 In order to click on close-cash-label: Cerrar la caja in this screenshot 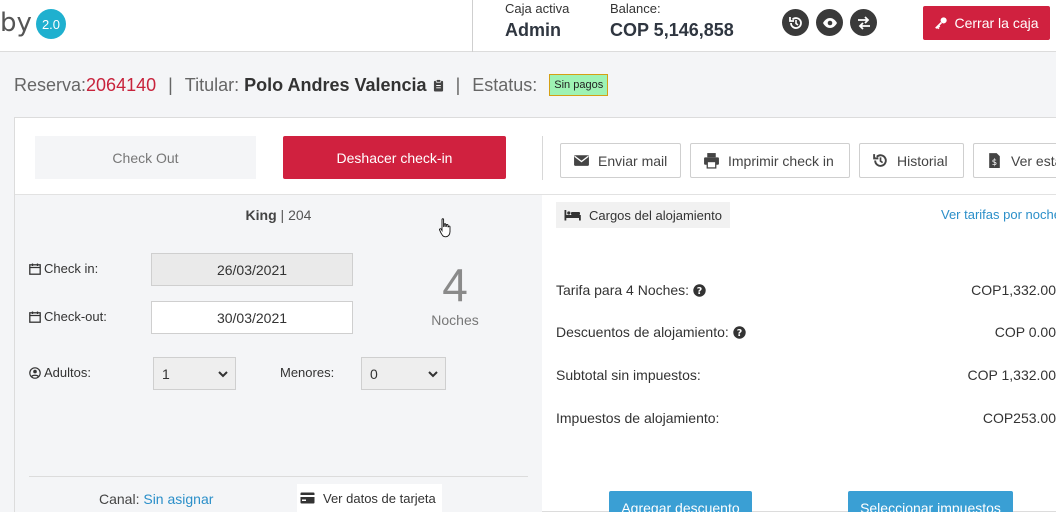, I will do `click(996, 23)`.